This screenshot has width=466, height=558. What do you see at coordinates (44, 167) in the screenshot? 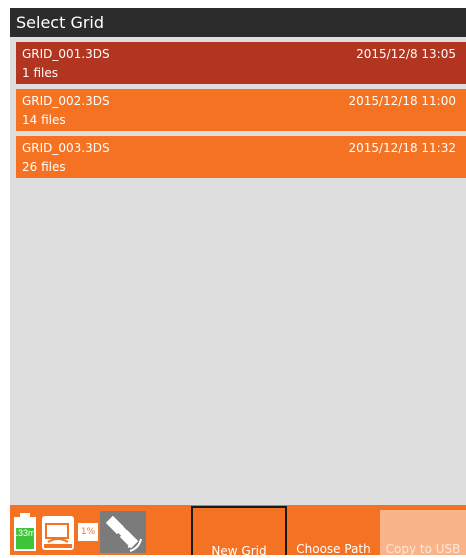
I see `grid-file-count: 26 files` at bounding box center [44, 167].